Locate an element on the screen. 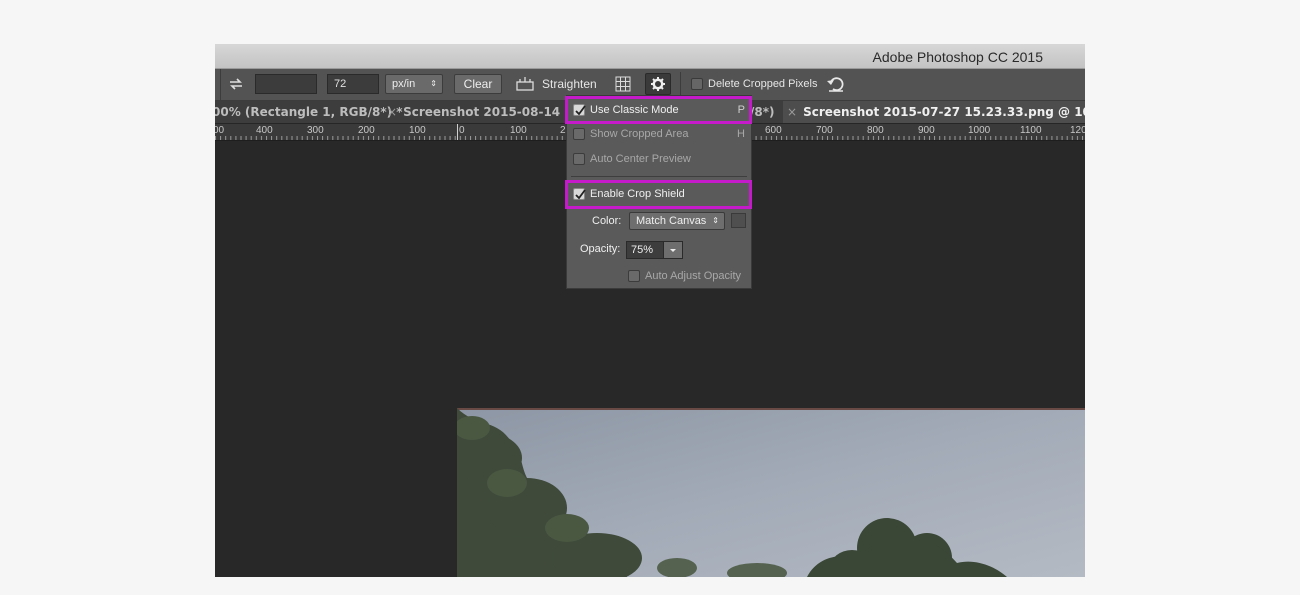  app-title: Adobe Photoshop CC 2015 is located at coordinates (957, 57).